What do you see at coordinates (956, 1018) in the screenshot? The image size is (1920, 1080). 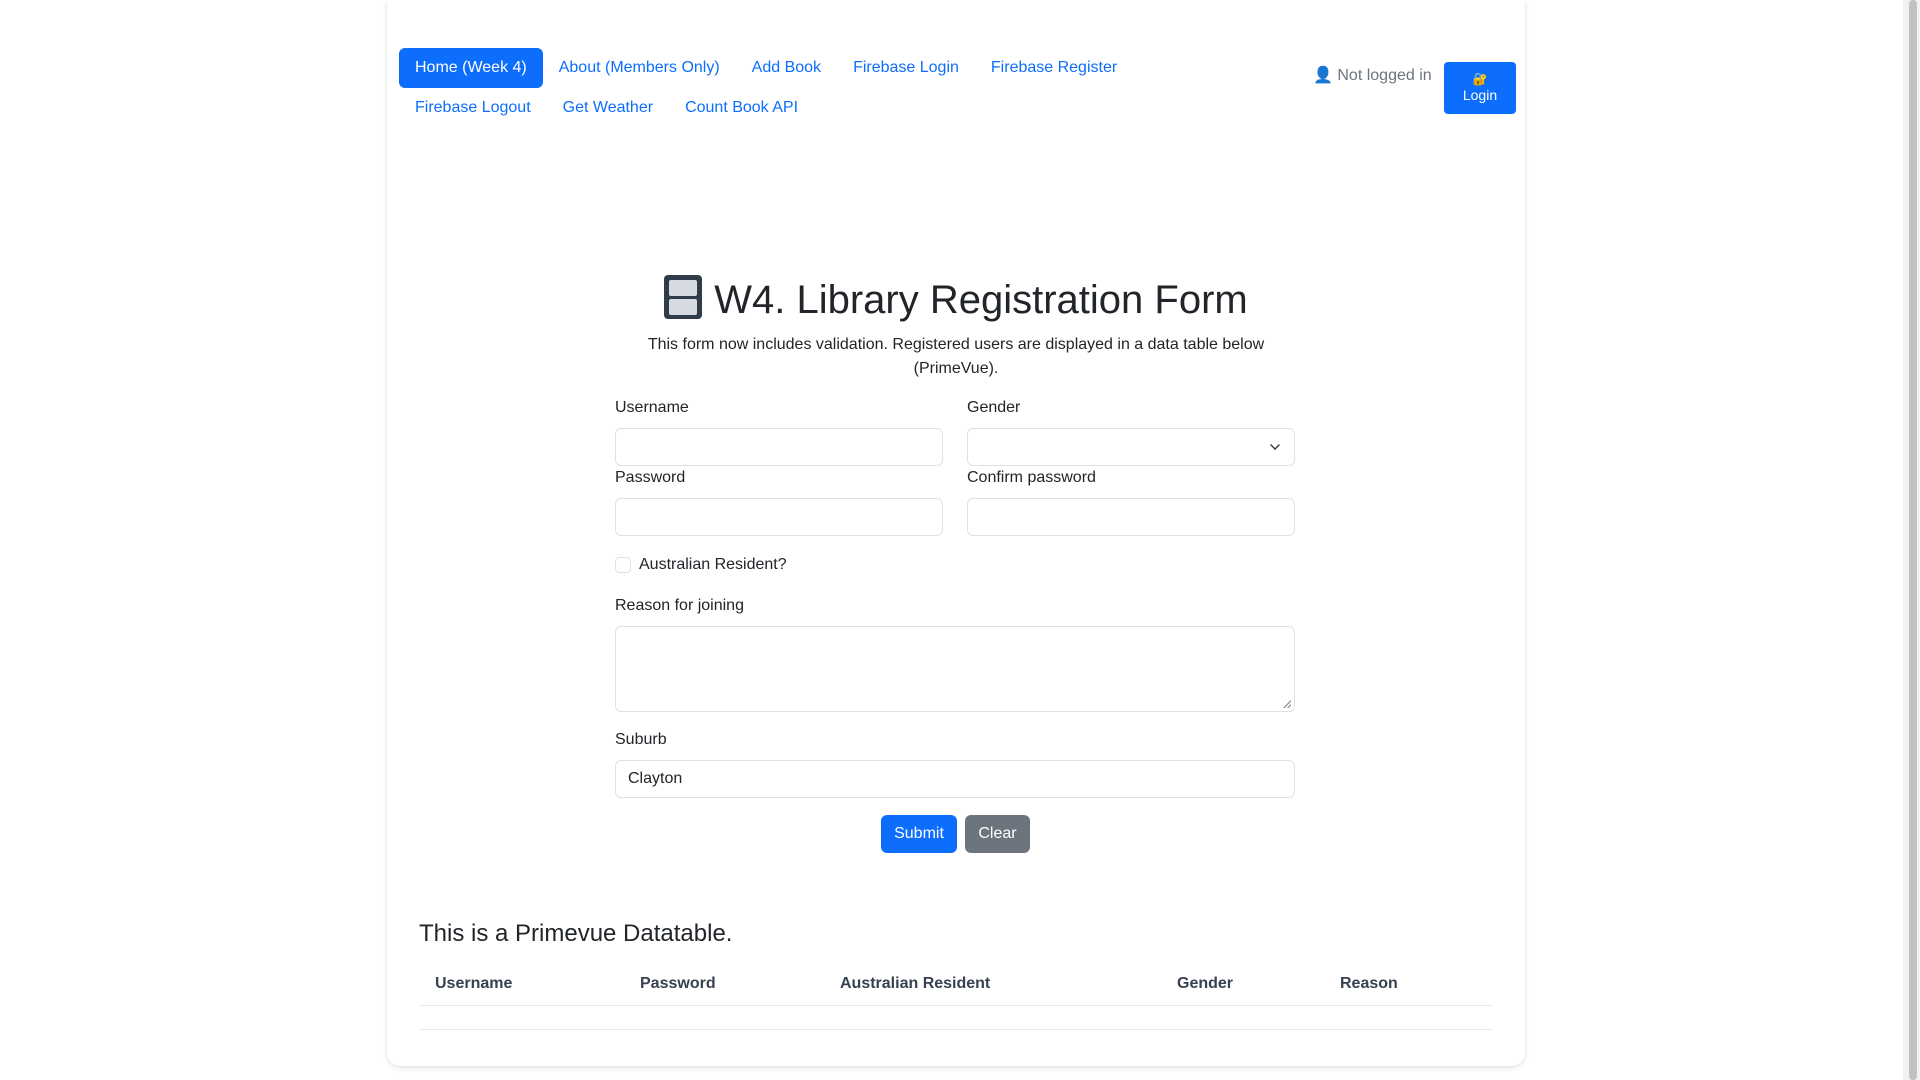 I see `table-empty-row` at bounding box center [956, 1018].